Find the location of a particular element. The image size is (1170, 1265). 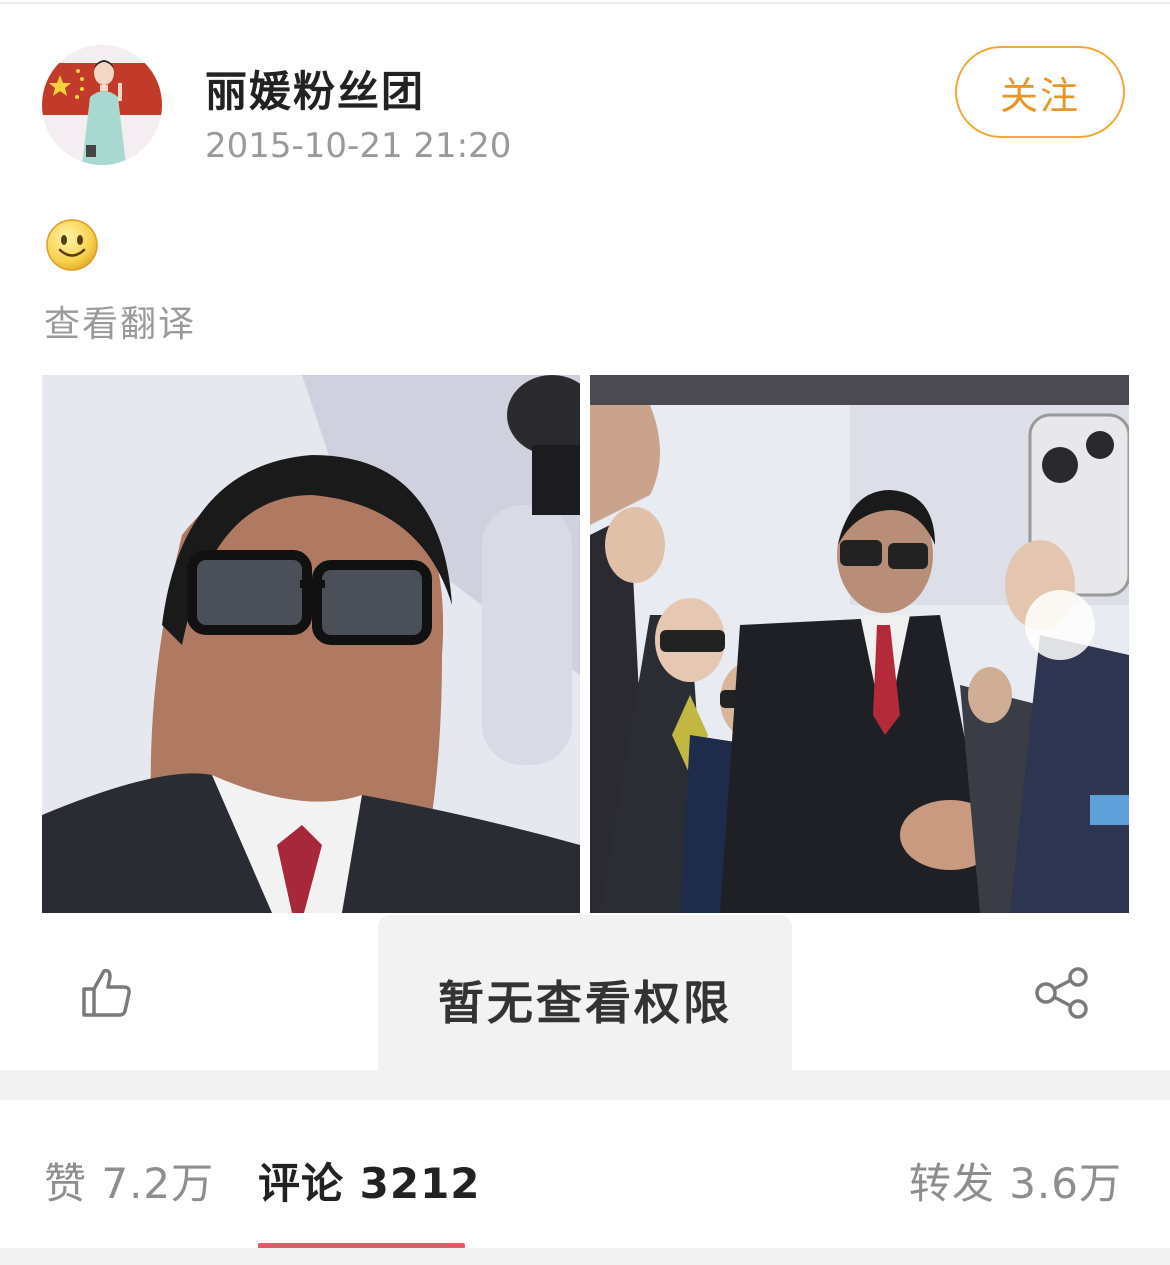

no-permission-toast: 暂无查看权限 is located at coordinates (585, 1000).